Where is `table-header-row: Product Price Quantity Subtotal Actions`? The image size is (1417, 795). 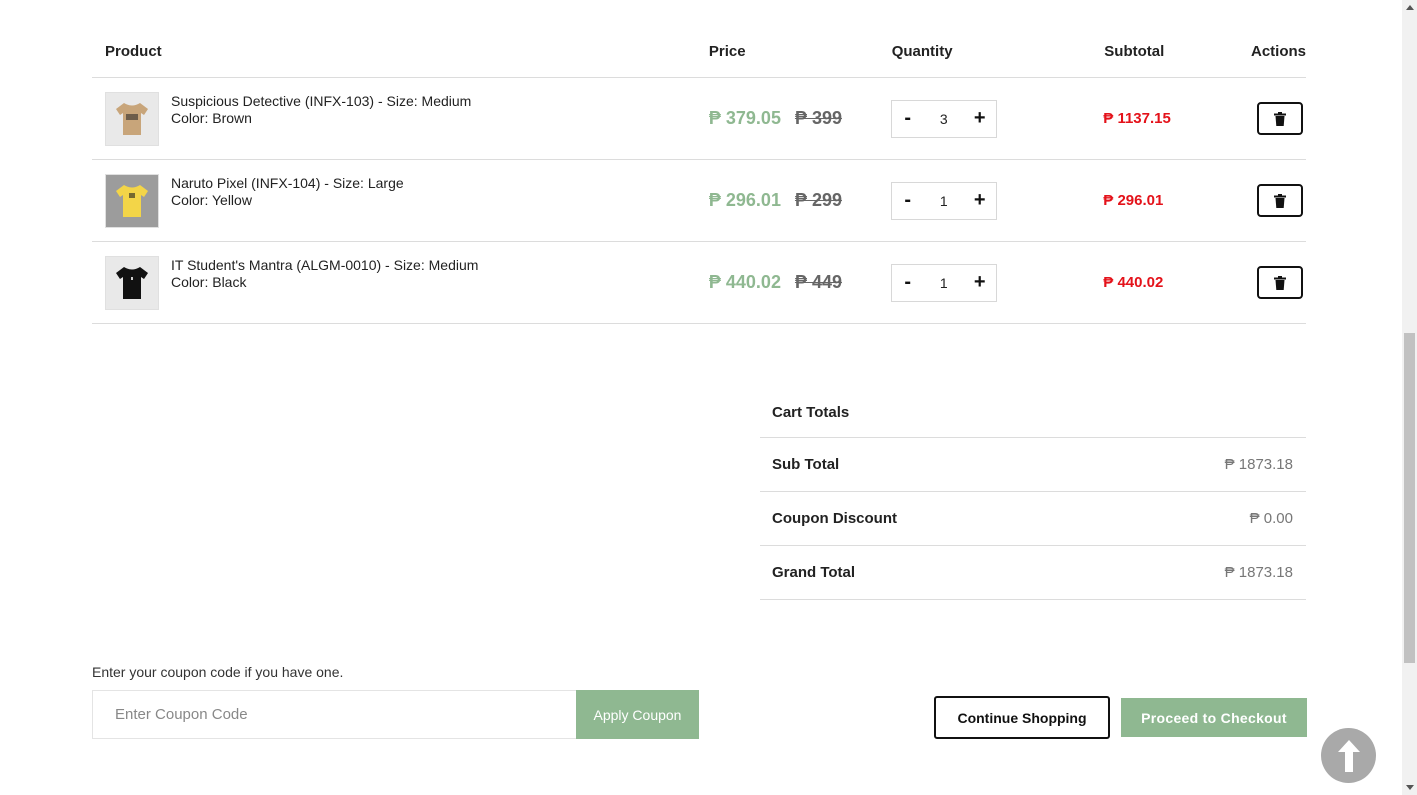
table-header-row: Product Price Quantity Subtotal Actions is located at coordinates (699, 52).